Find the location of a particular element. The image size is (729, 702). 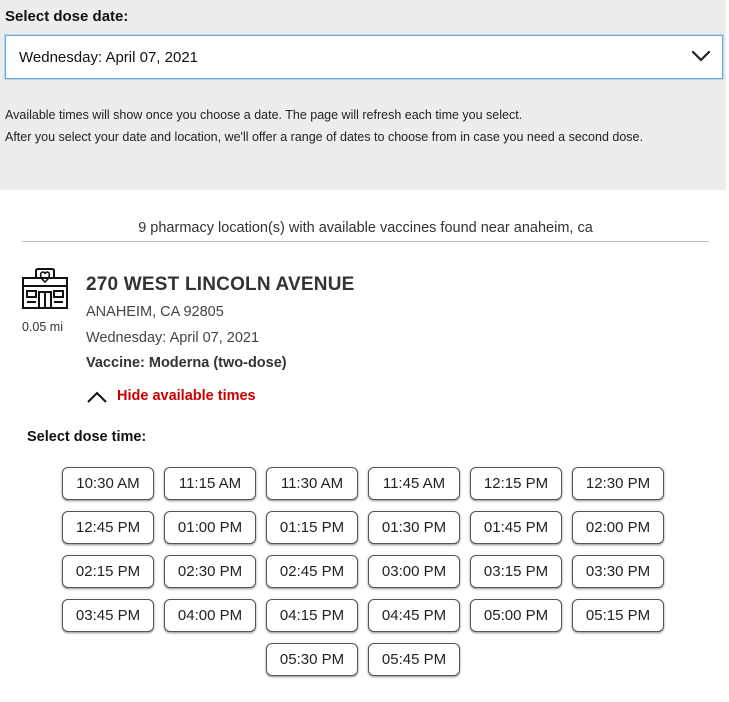

time-slot-button: 05:15 PM is located at coordinates (618, 615).